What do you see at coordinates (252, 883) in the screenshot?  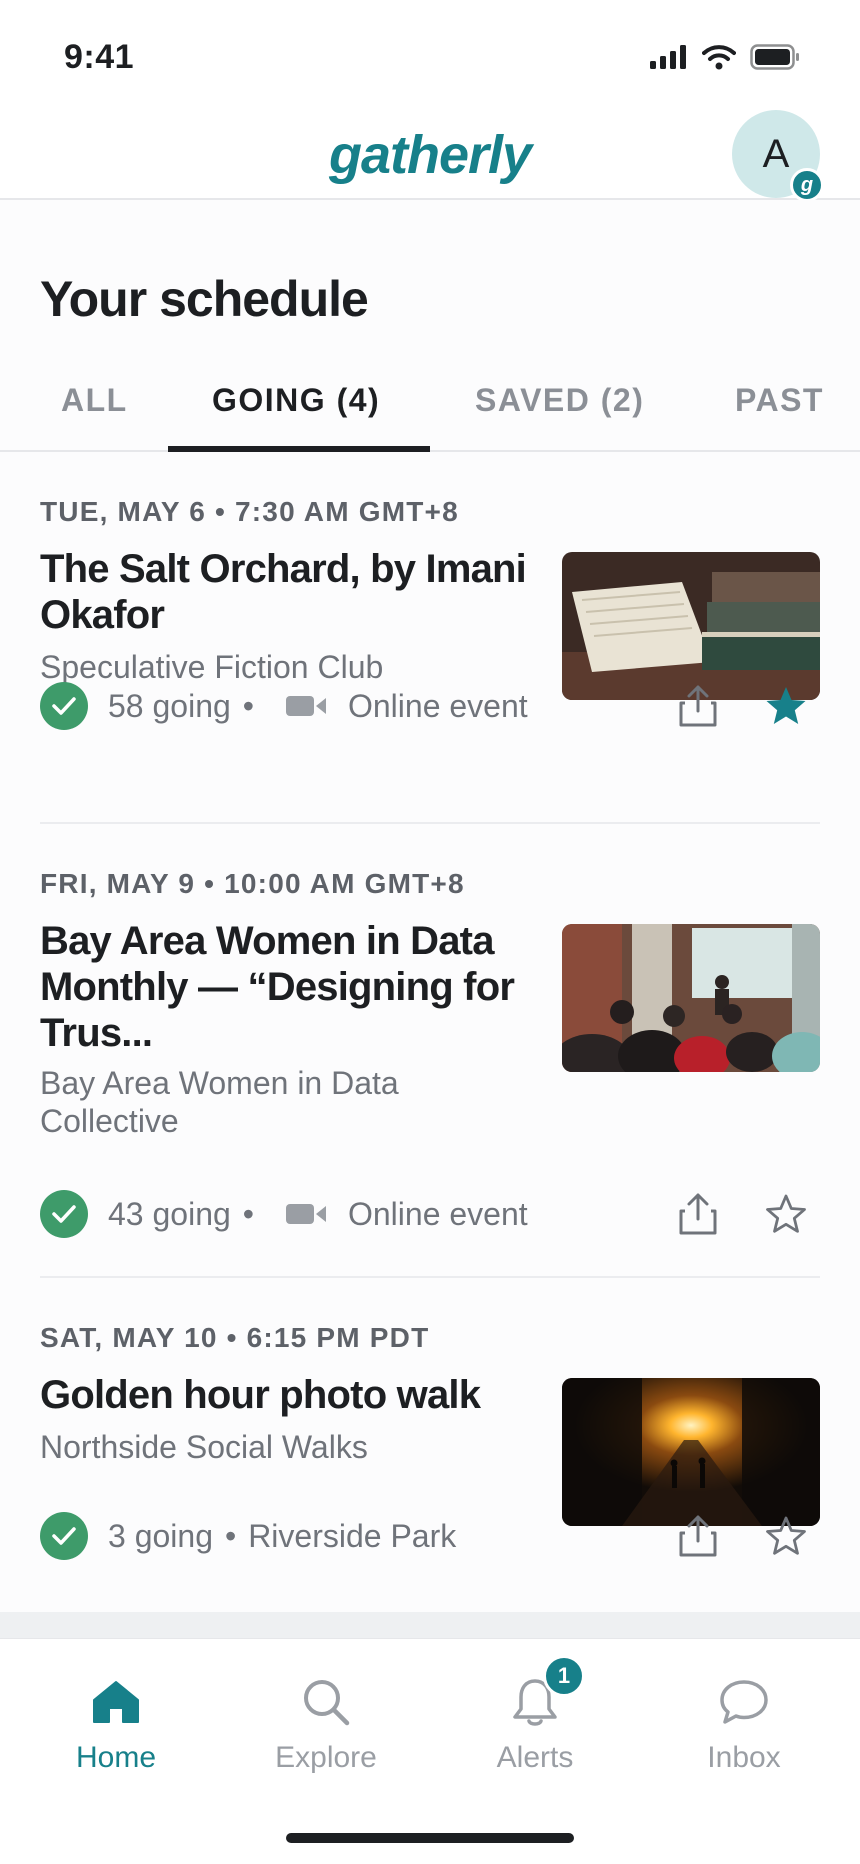 I see `event-date: FRI, MAY 9 • 10:00 AM GMT+8` at bounding box center [252, 883].